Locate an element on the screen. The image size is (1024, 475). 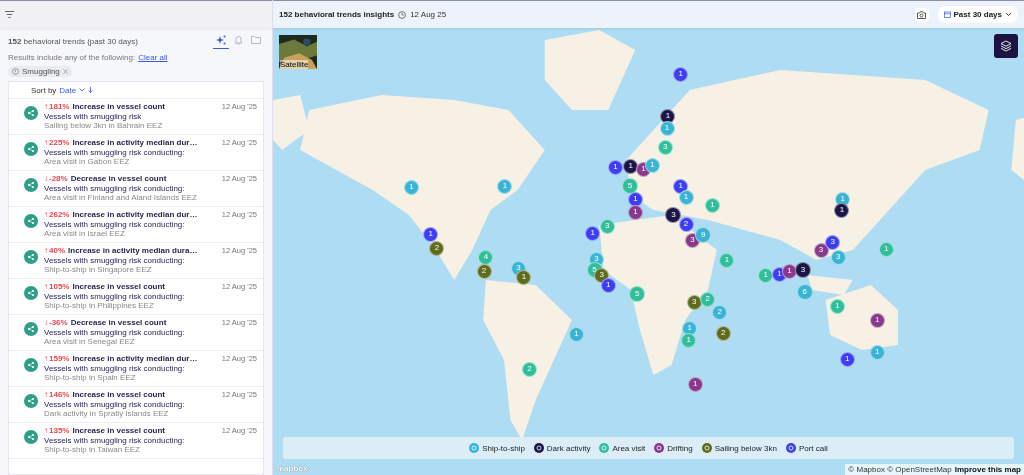
sparkle-icon is located at coordinates (221, 40).